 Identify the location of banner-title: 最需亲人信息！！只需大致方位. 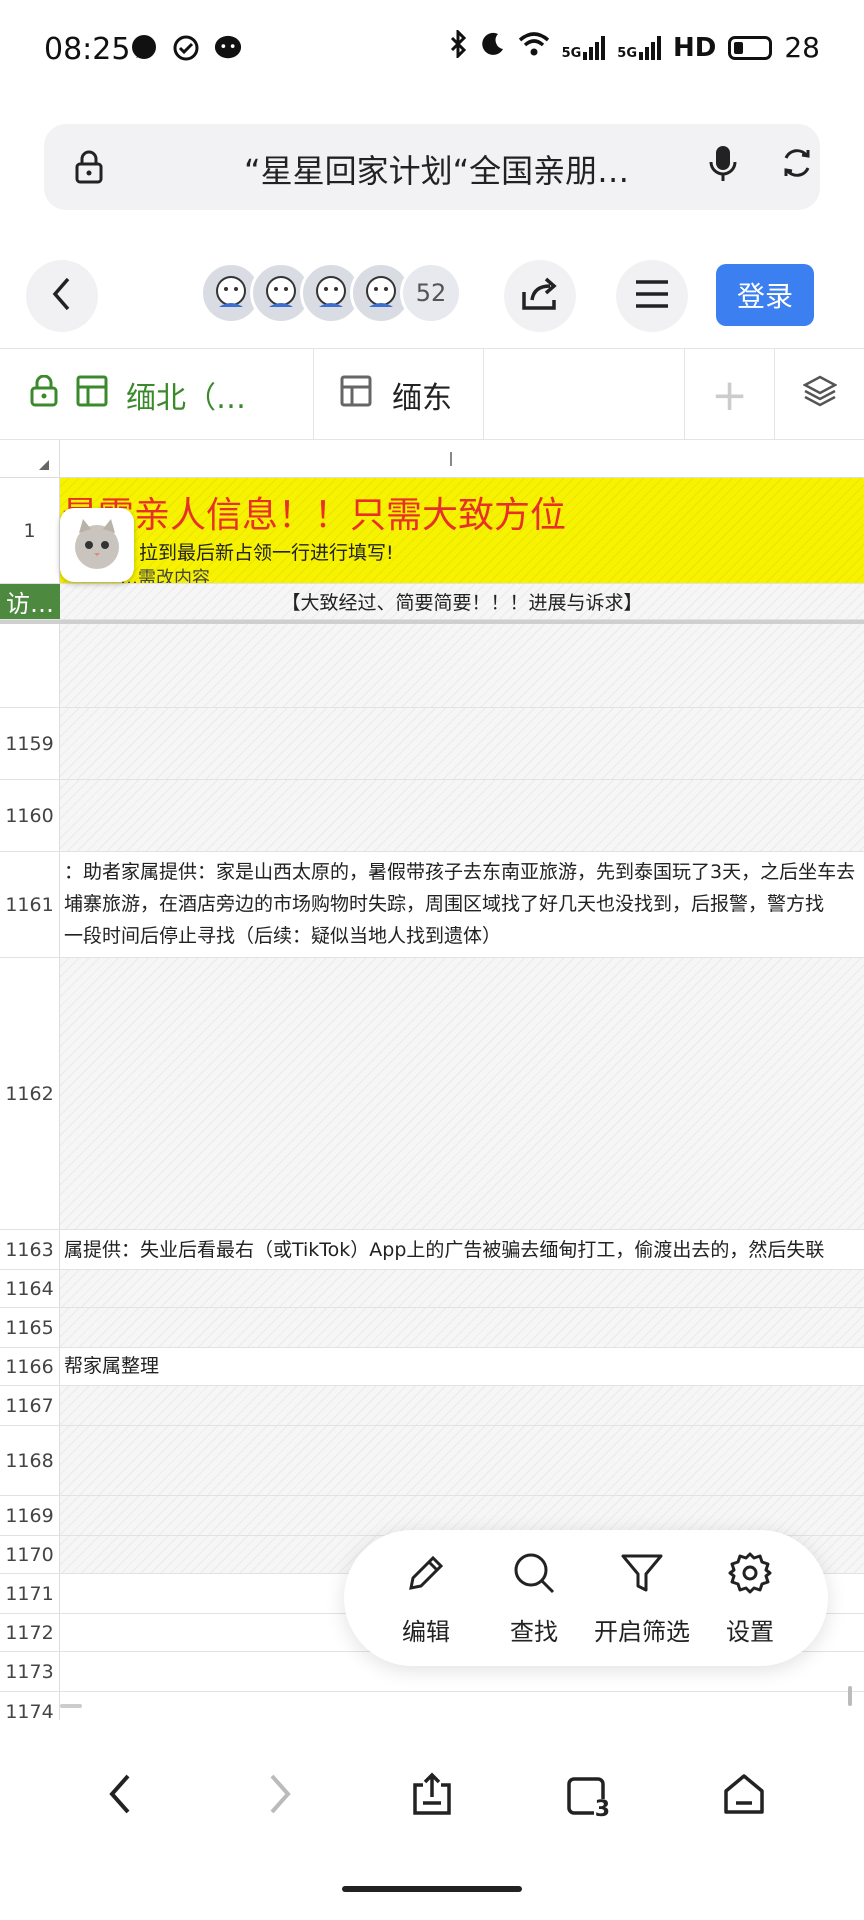
(314, 515).